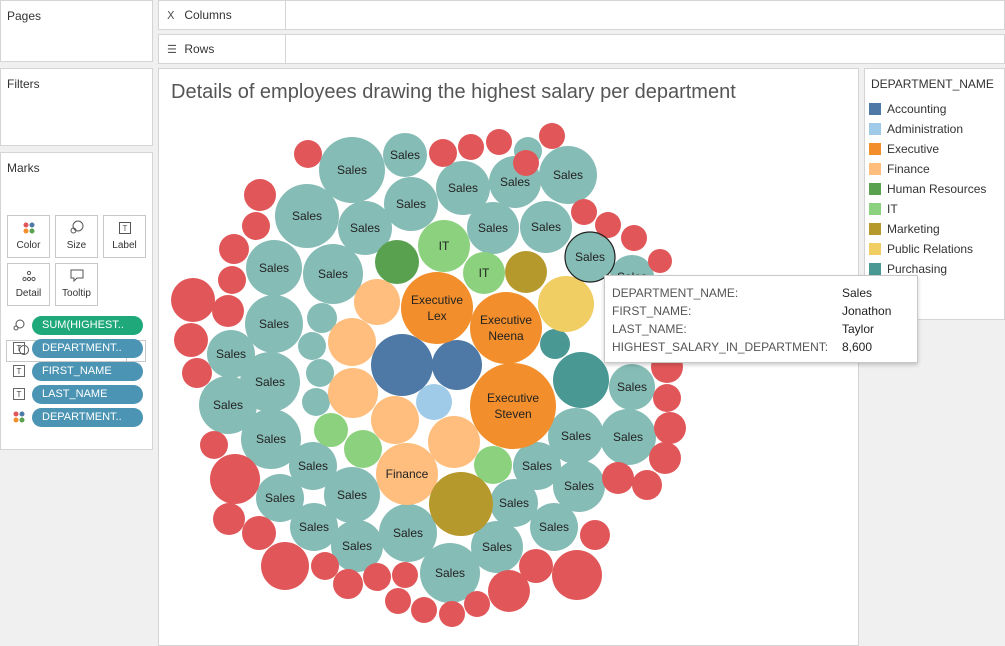 The height and width of the screenshot is (646, 1005). What do you see at coordinates (913, 149) in the screenshot?
I see `legend-label: Executive` at bounding box center [913, 149].